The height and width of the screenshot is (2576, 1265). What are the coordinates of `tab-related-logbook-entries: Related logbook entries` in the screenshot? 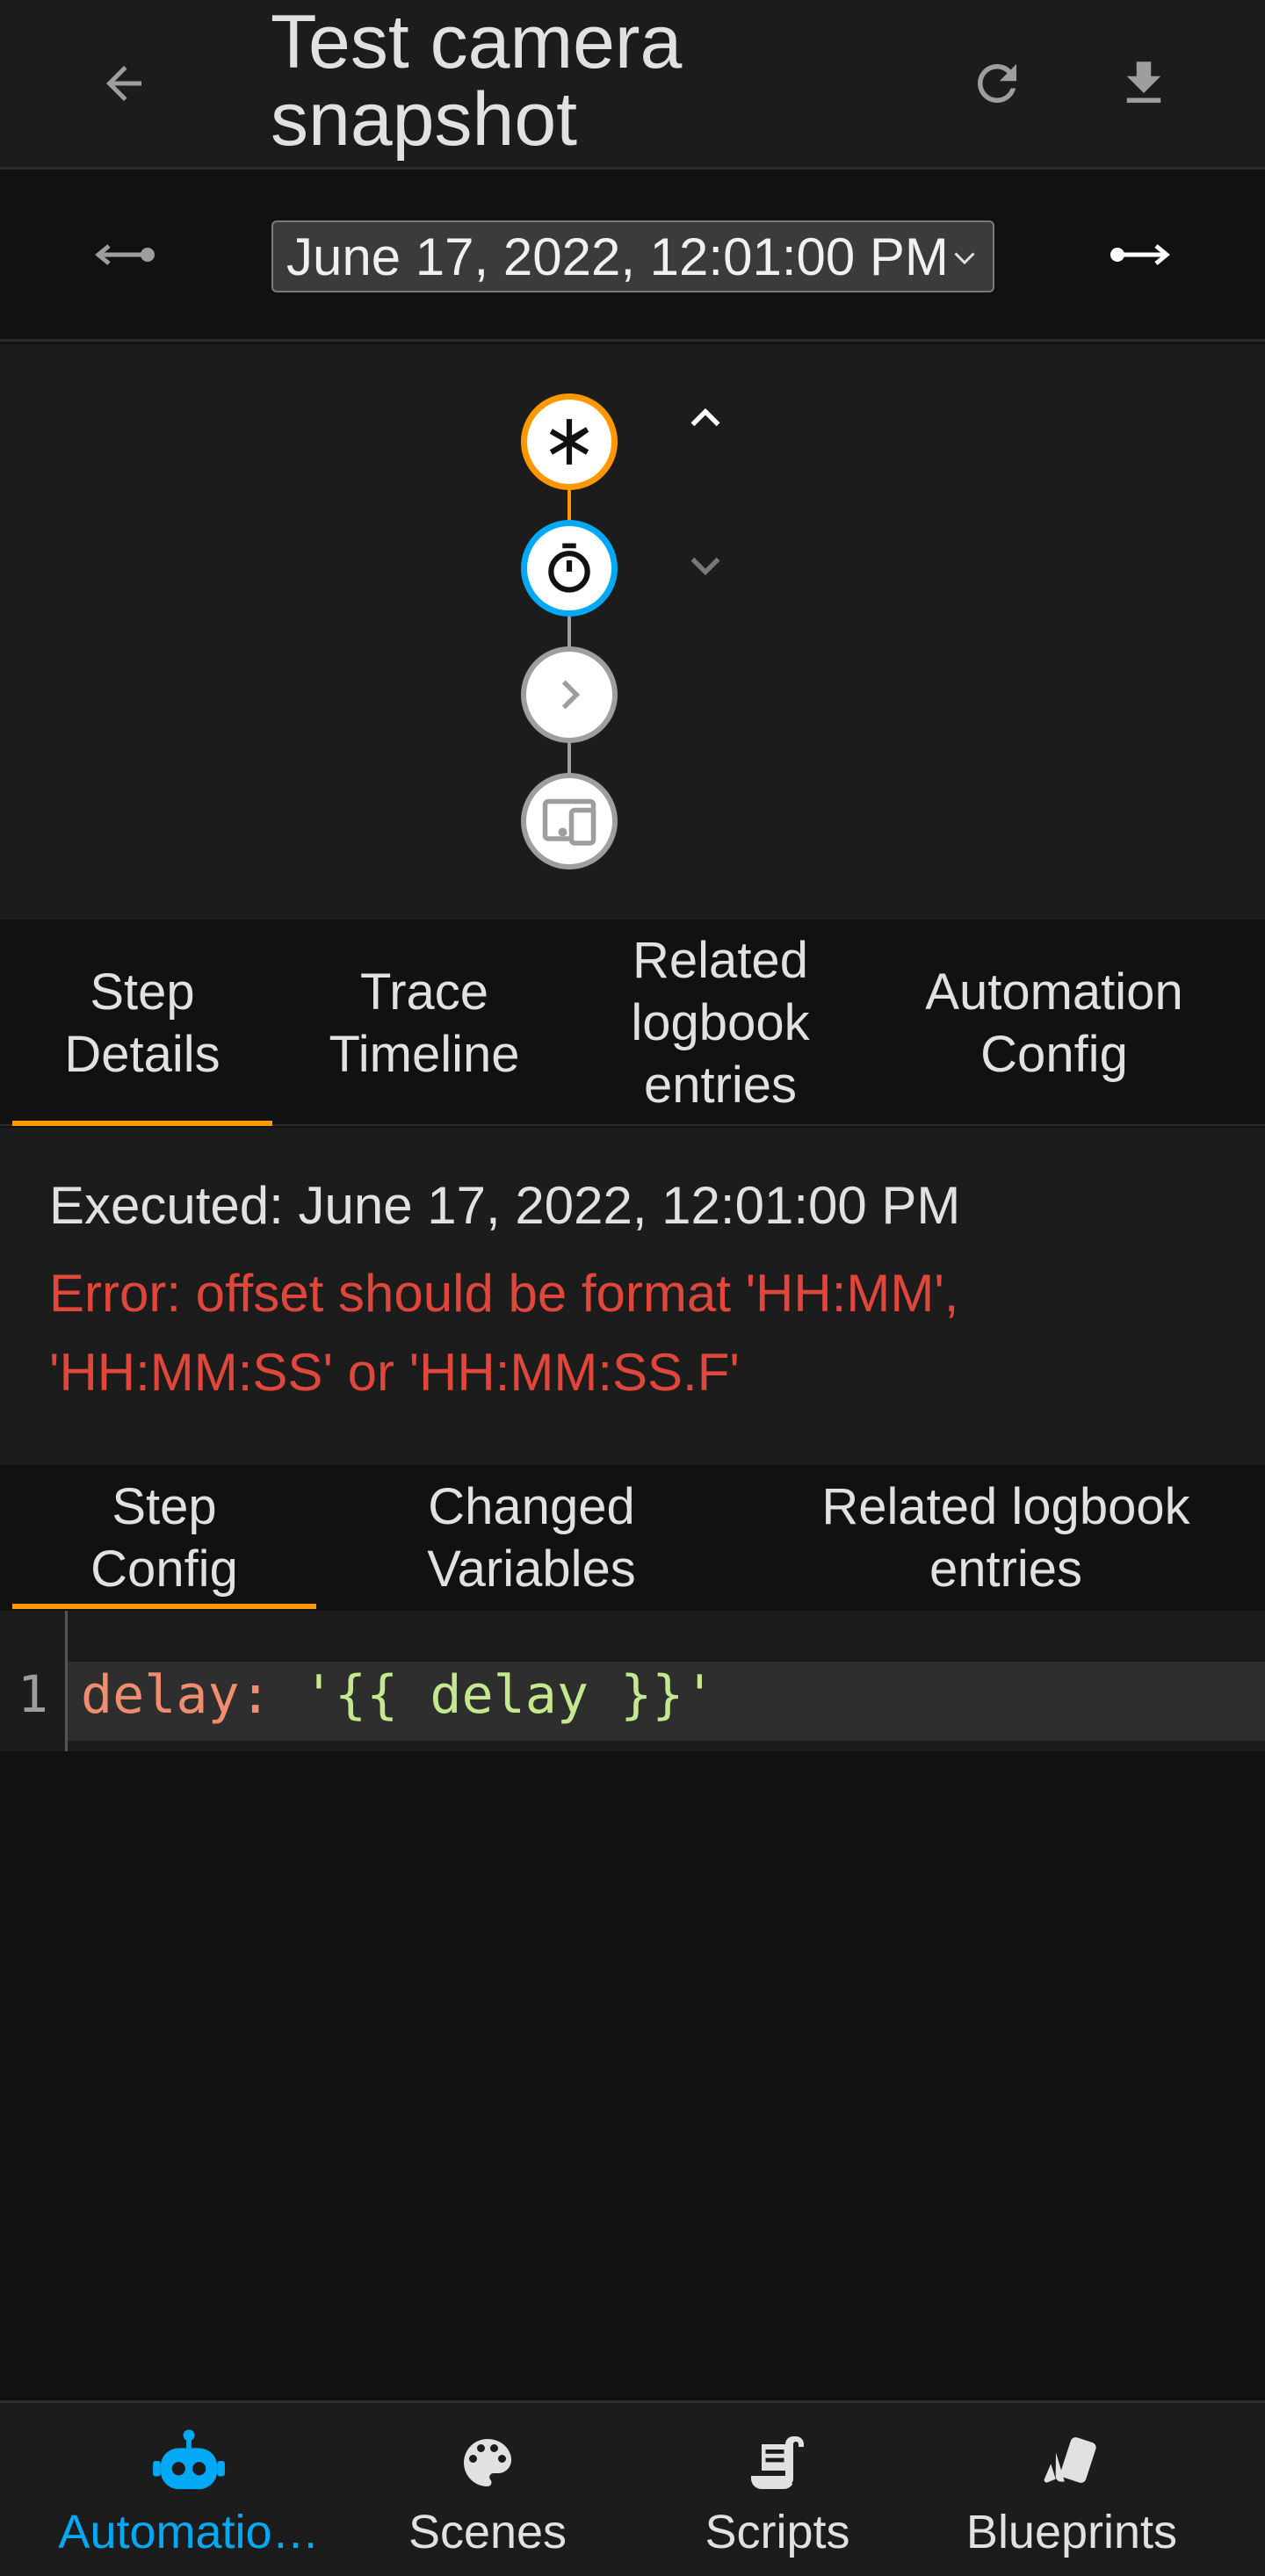 It's located at (1006, 1538).